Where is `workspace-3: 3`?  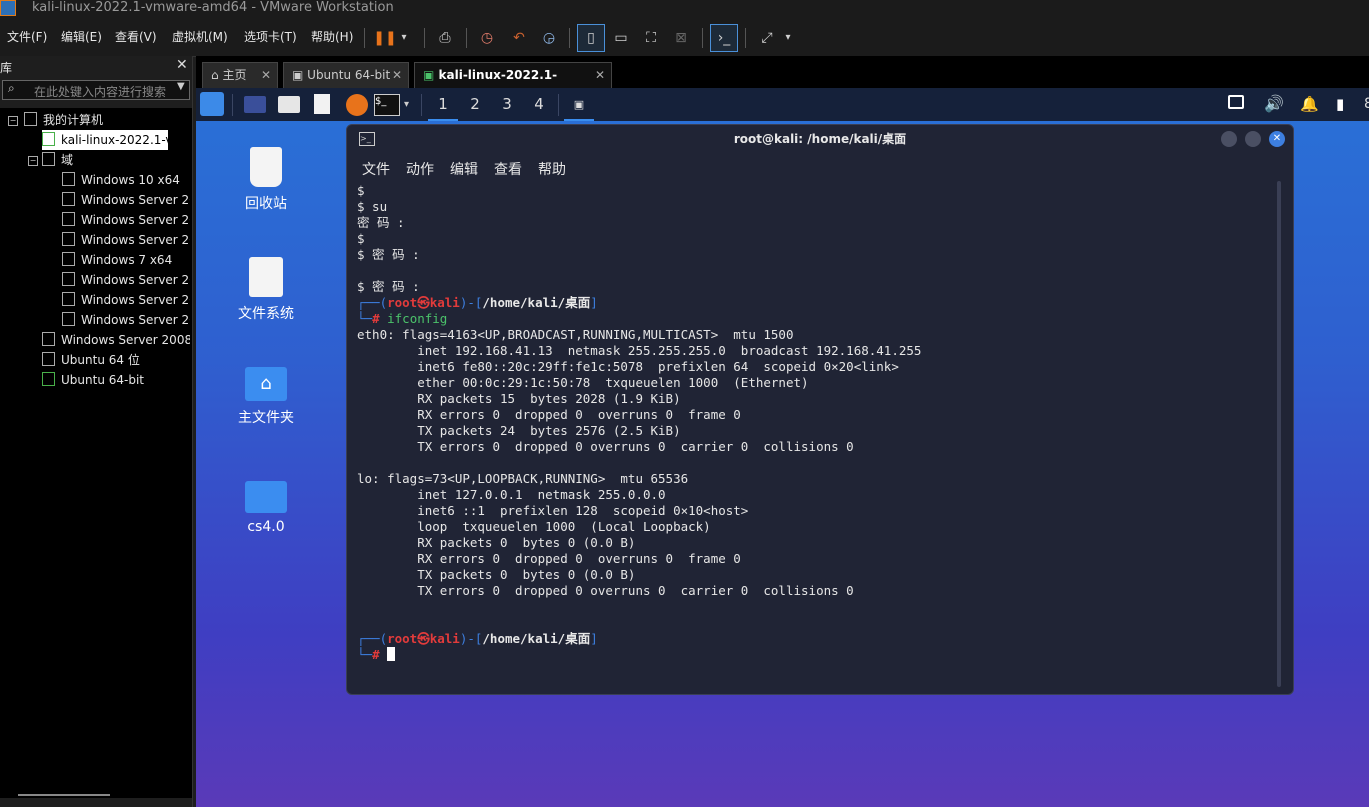
workspace-3: 3 is located at coordinates (507, 104).